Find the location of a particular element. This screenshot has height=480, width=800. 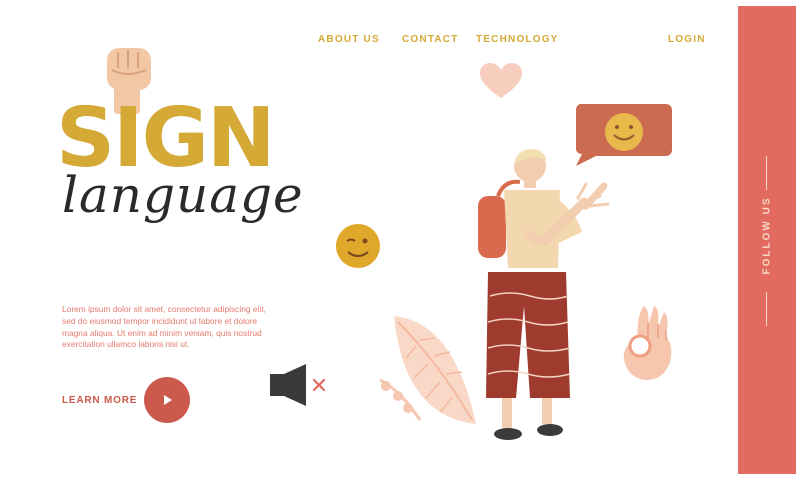

nav-login: LOGIN is located at coordinates (687, 39).